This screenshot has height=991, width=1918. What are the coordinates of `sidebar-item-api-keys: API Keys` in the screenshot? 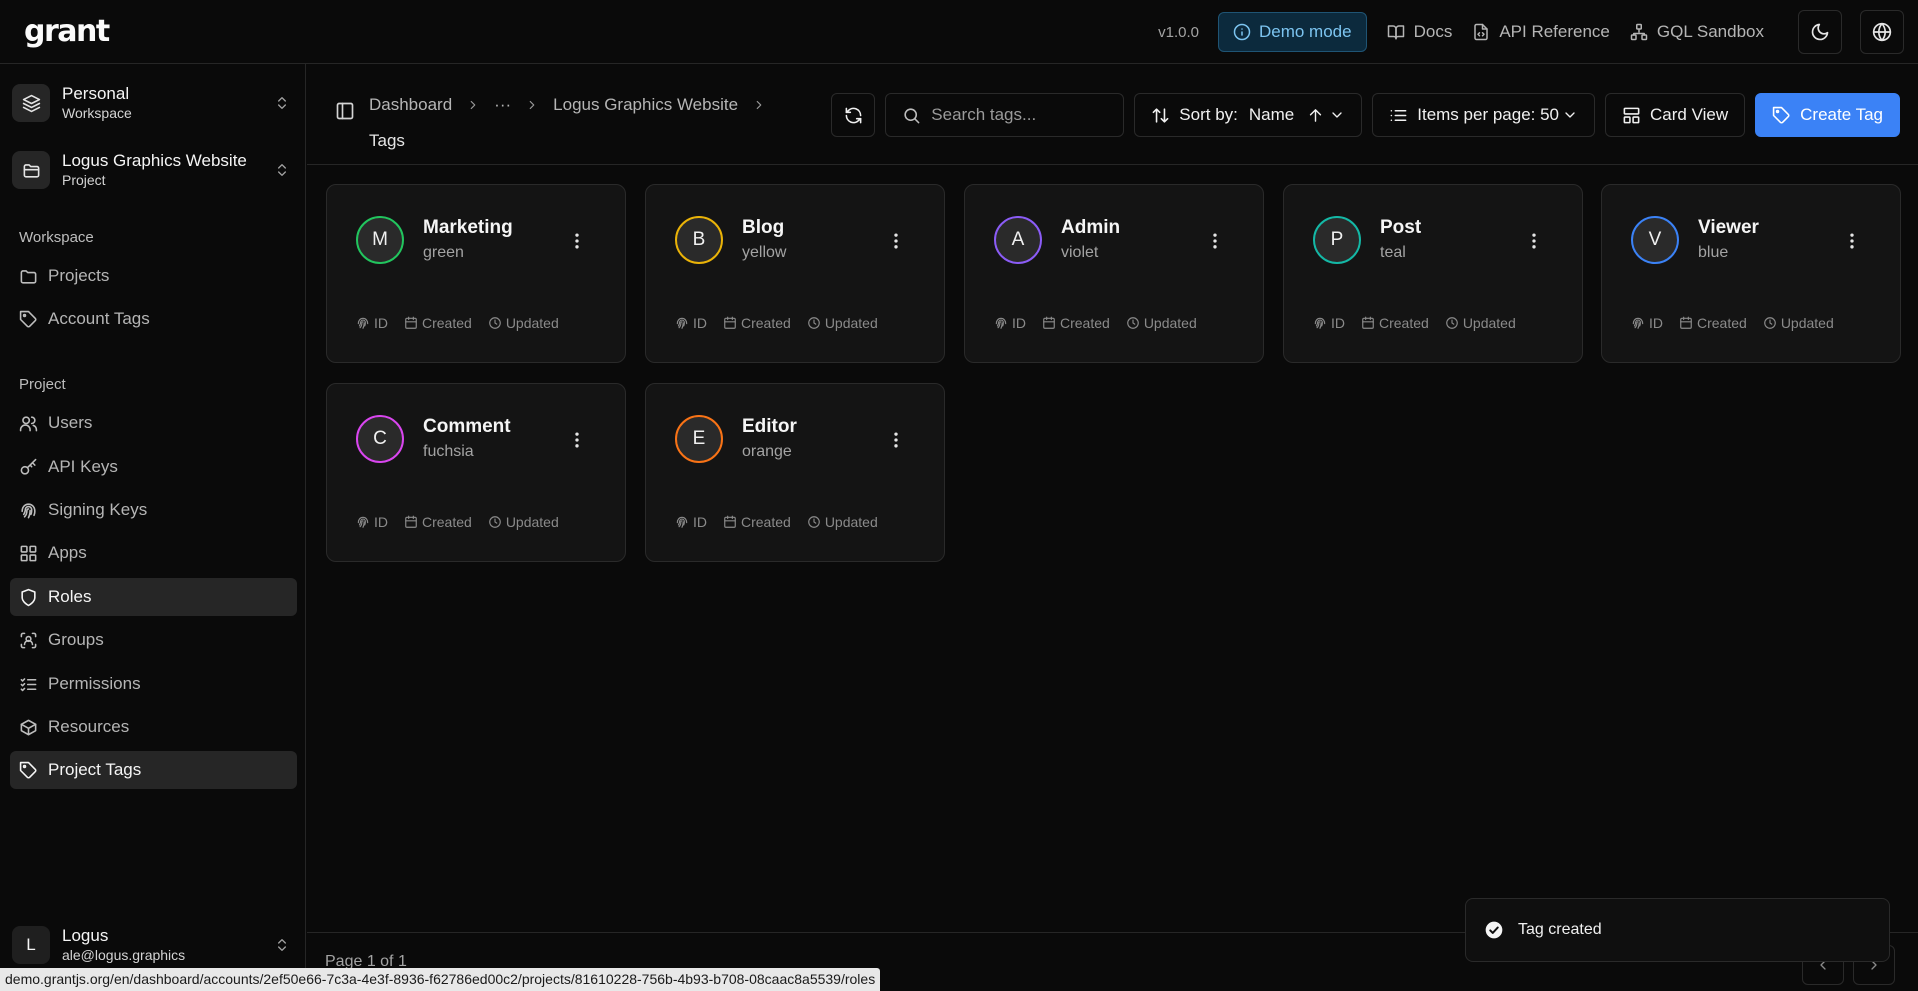 It's located at (153, 467).